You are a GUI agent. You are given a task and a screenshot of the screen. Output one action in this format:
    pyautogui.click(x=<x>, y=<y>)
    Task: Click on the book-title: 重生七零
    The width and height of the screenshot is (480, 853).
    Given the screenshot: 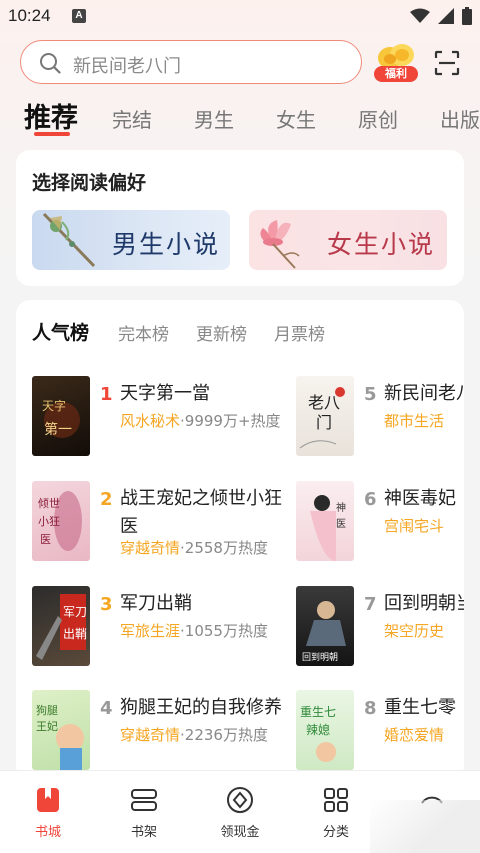 What is the action you would take?
    pyautogui.click(x=420, y=707)
    